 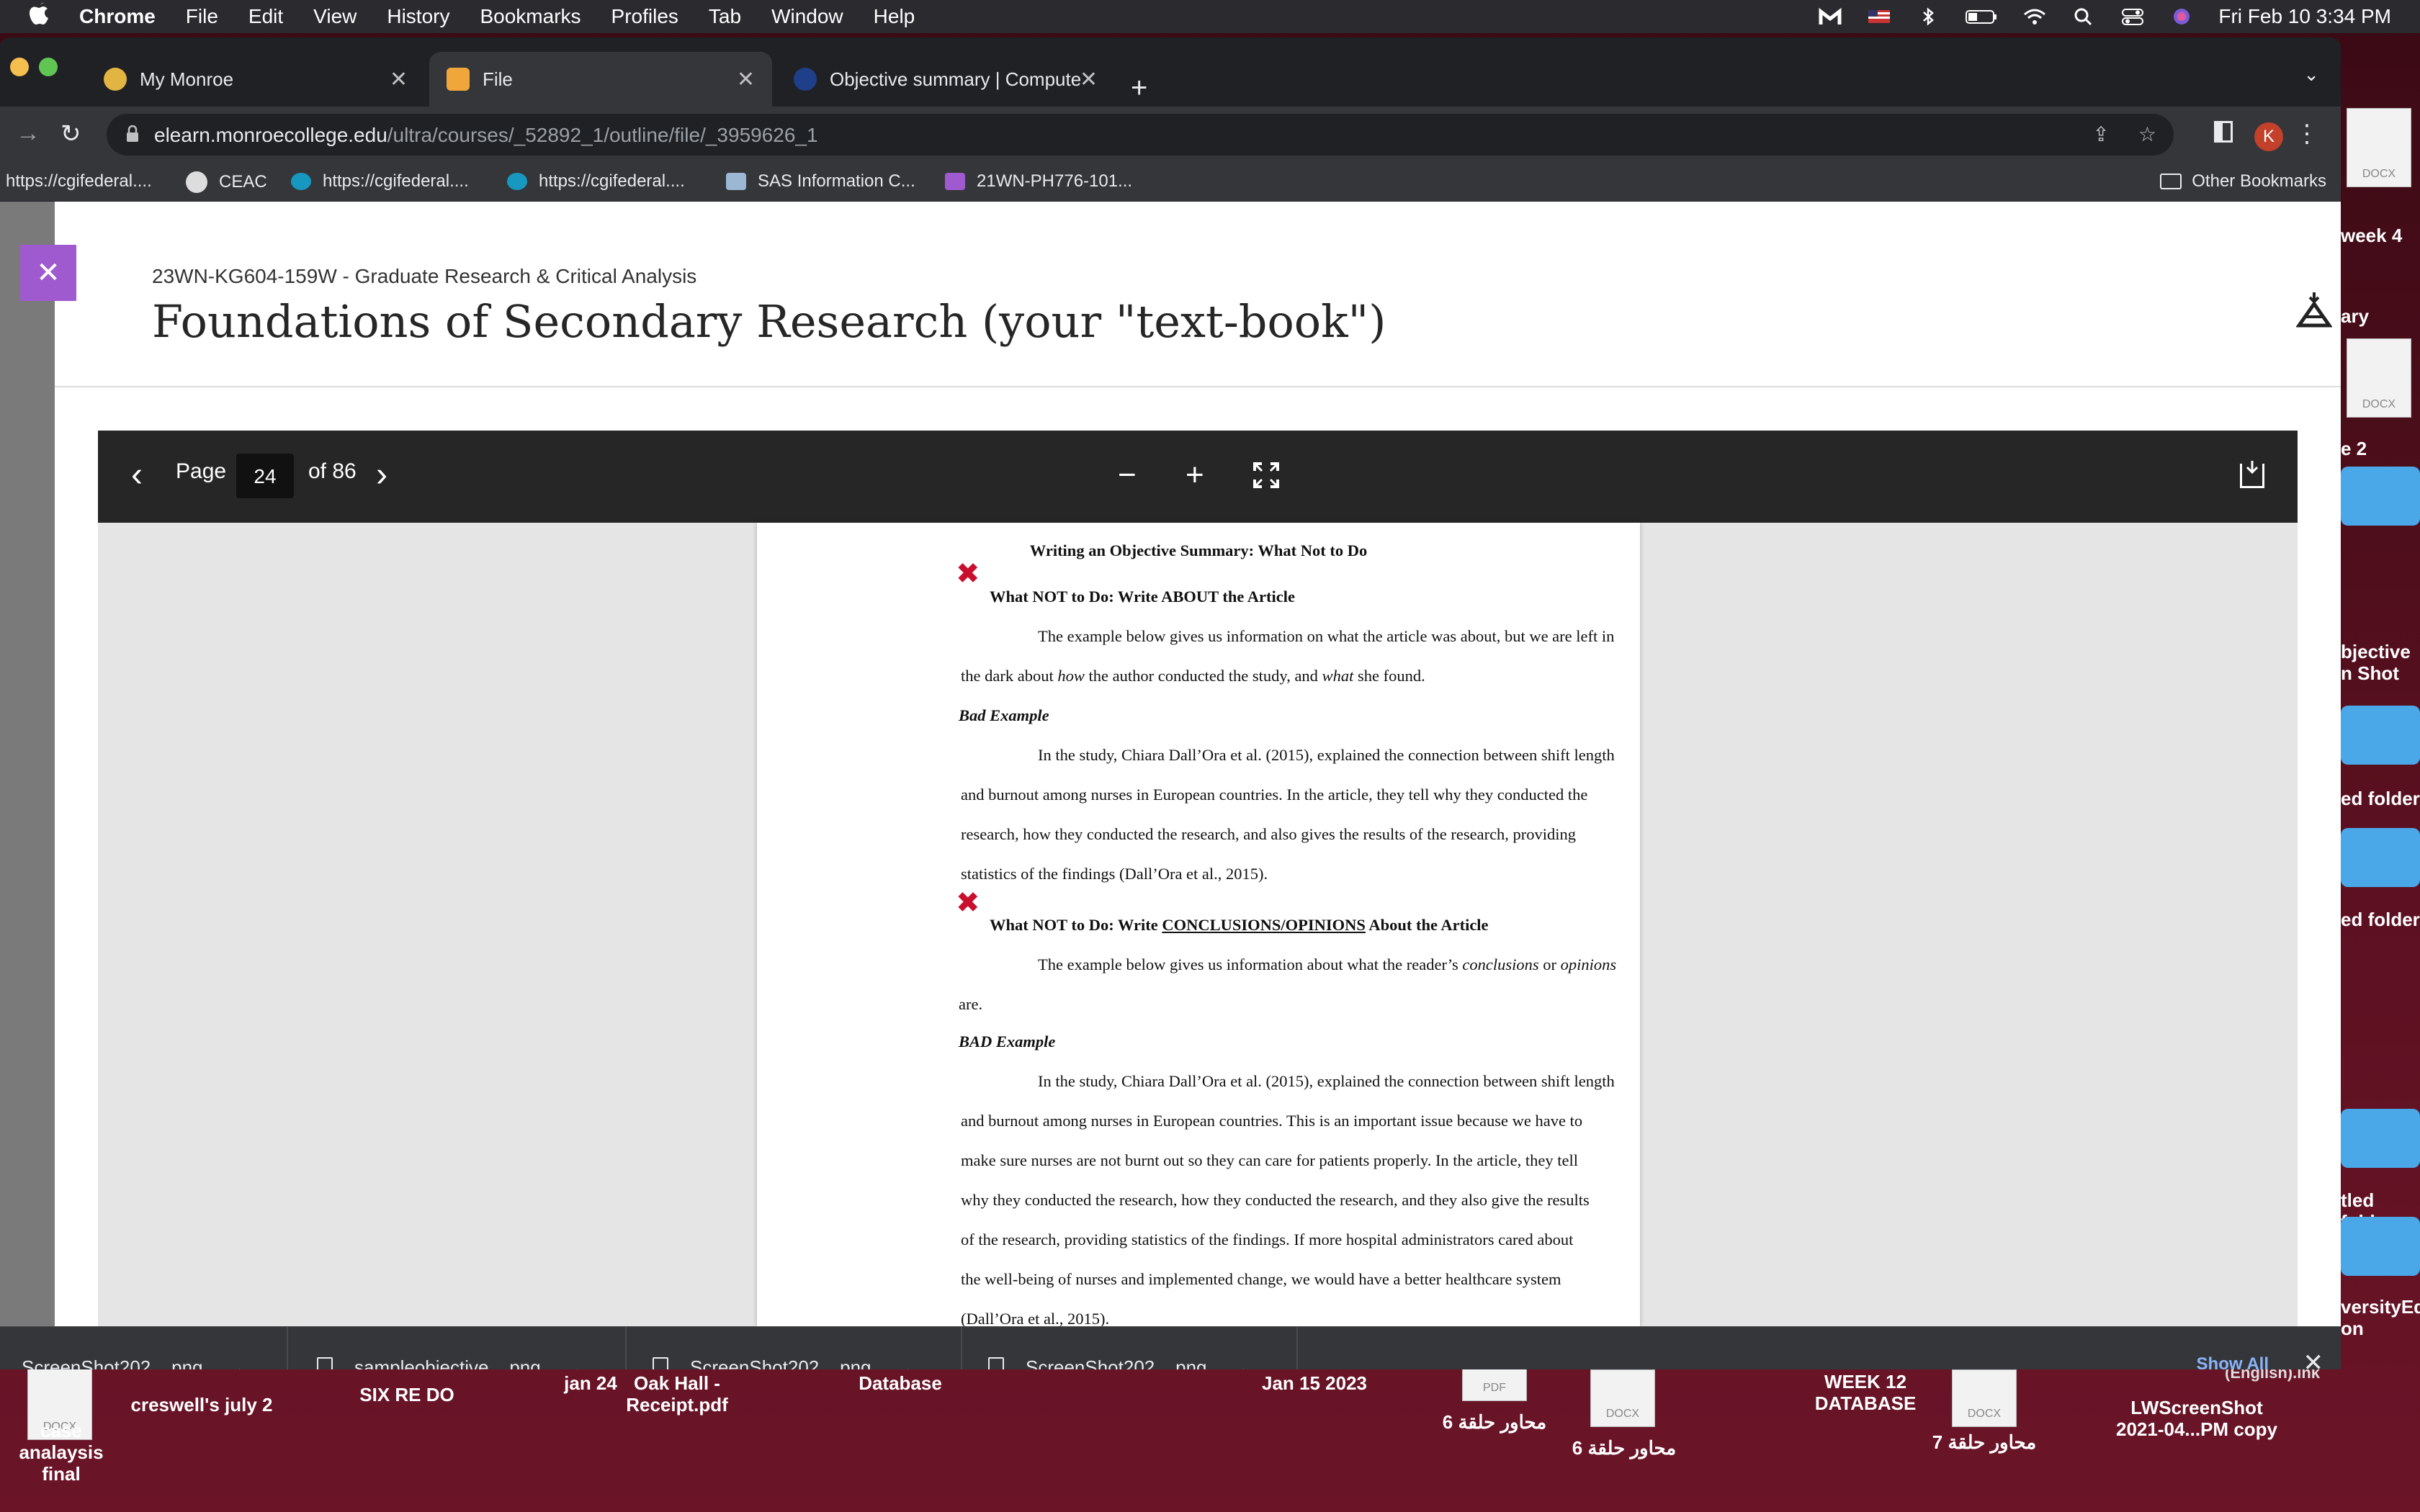 What do you see at coordinates (2380, 662) in the screenshot?
I see `desktop-item-label: bjective n Shot` at bounding box center [2380, 662].